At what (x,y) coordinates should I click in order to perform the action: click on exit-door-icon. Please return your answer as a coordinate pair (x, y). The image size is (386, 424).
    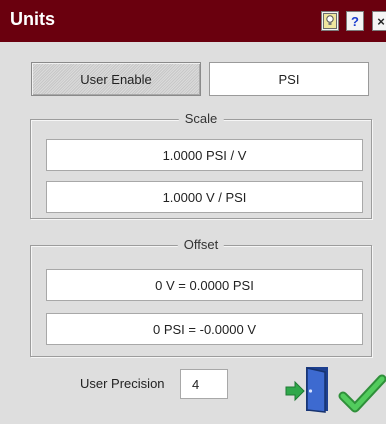
    Looking at the image, I should click on (306, 390).